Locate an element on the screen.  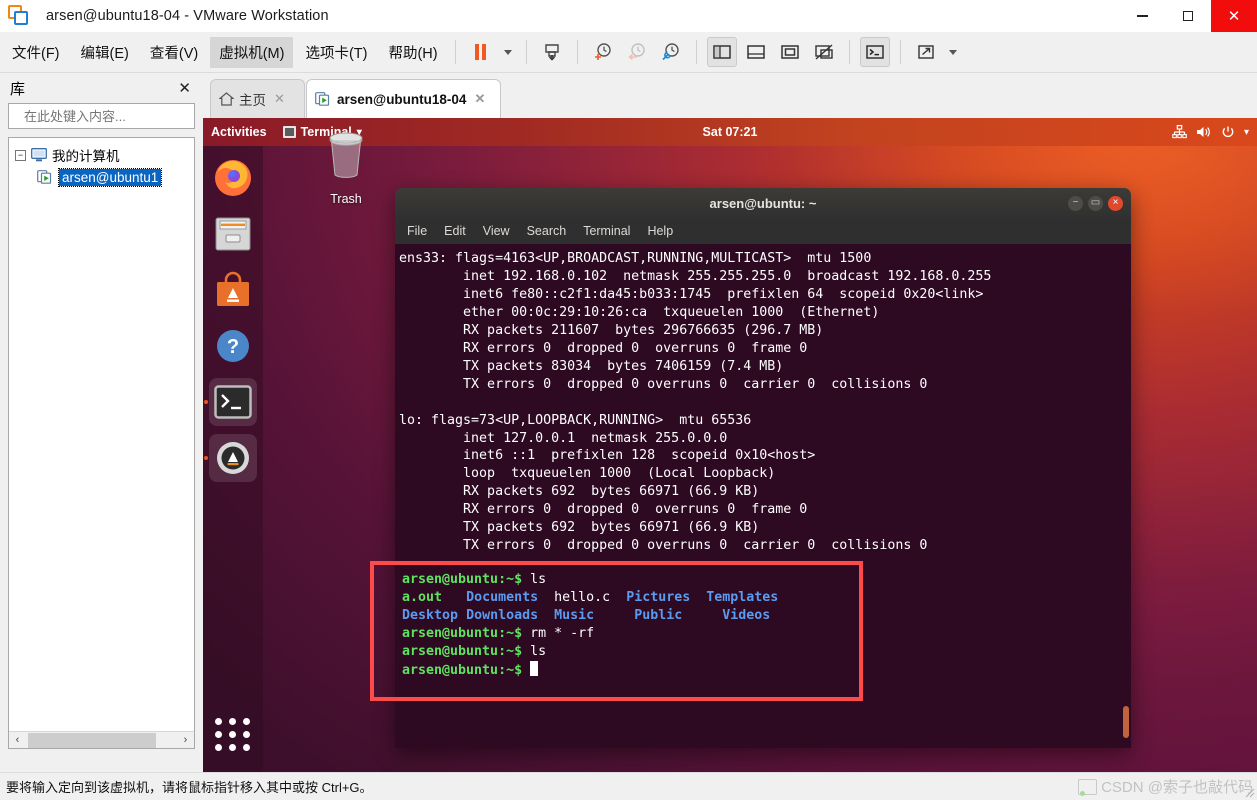
tree-node-label: arsen@ubuntu1 is located at coordinates (110, 177).